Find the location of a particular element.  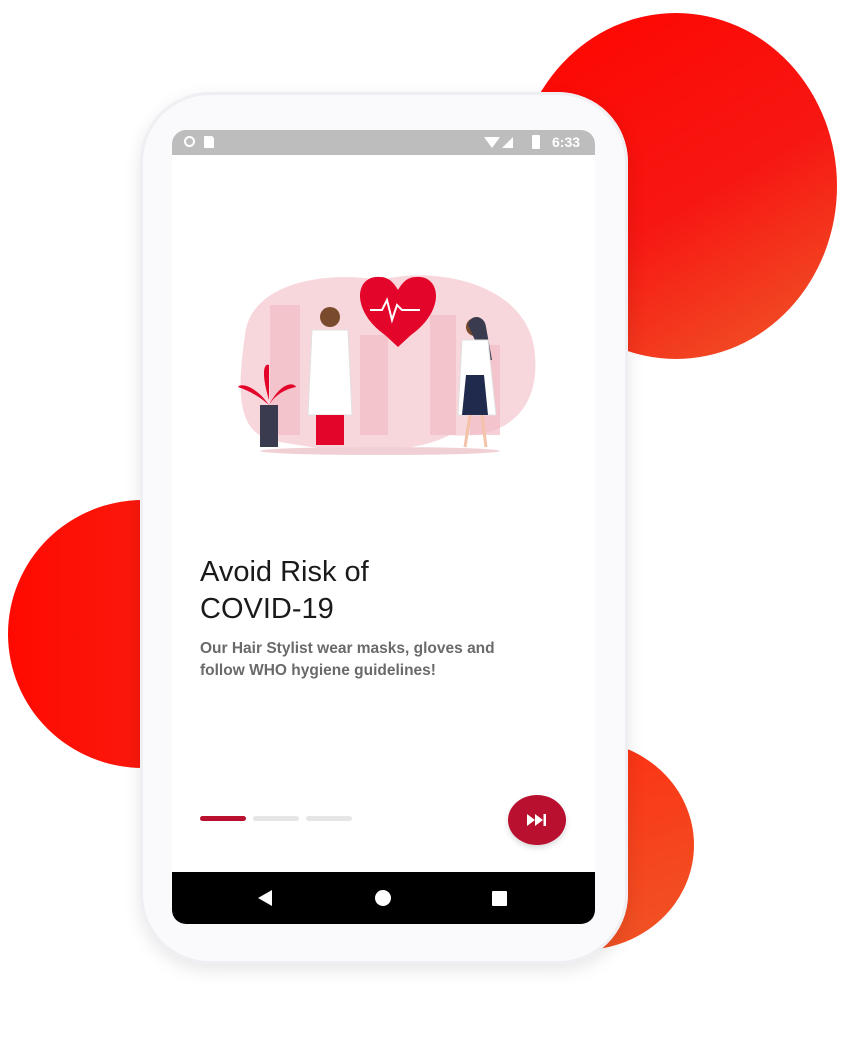

doctor-head is located at coordinates (330, 317).